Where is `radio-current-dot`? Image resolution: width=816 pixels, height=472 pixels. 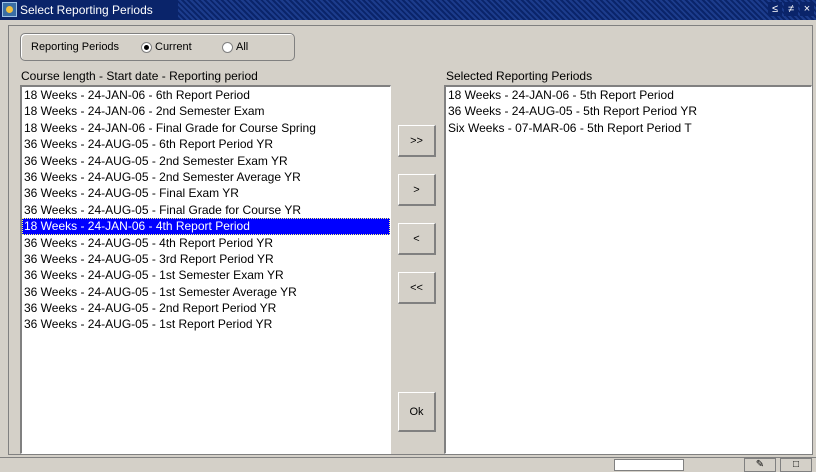
radio-current-dot is located at coordinates (146, 47).